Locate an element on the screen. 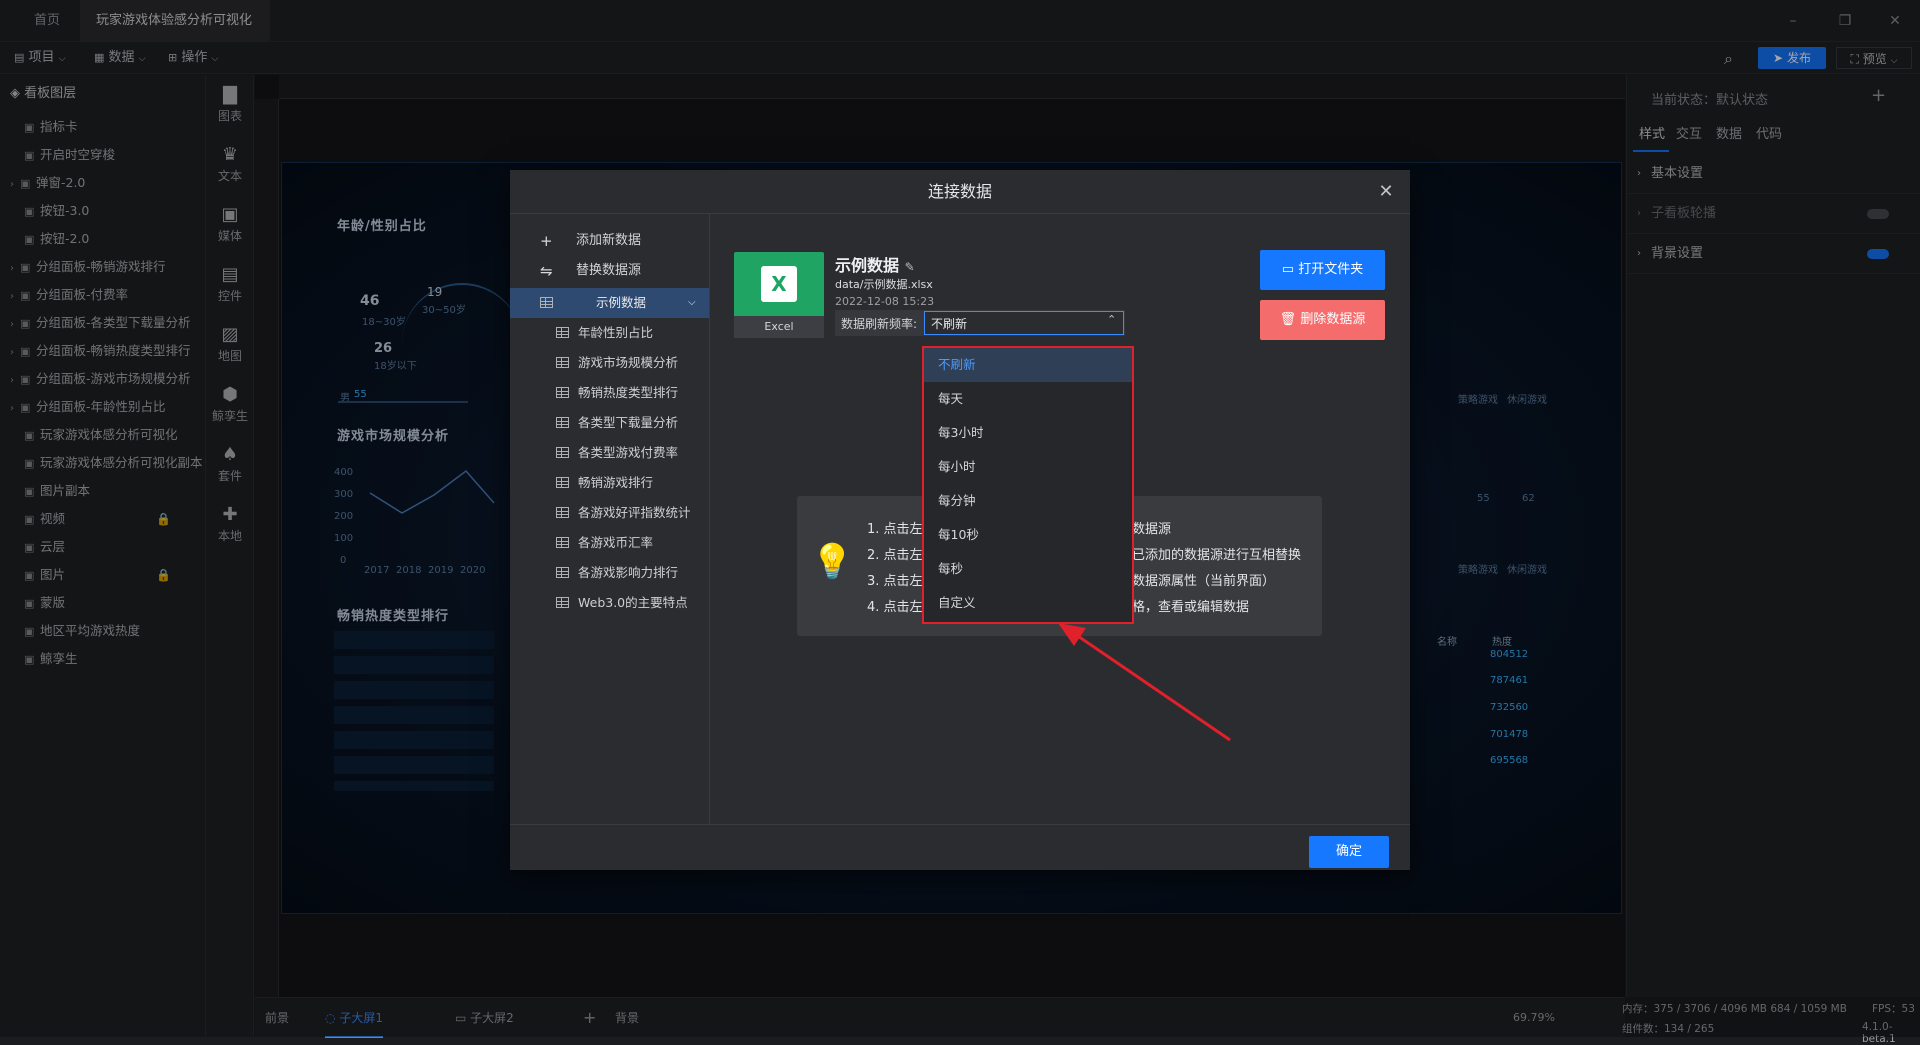 This screenshot has height=1045, width=1920. refresh-option: 每分钟 is located at coordinates (1028, 501).